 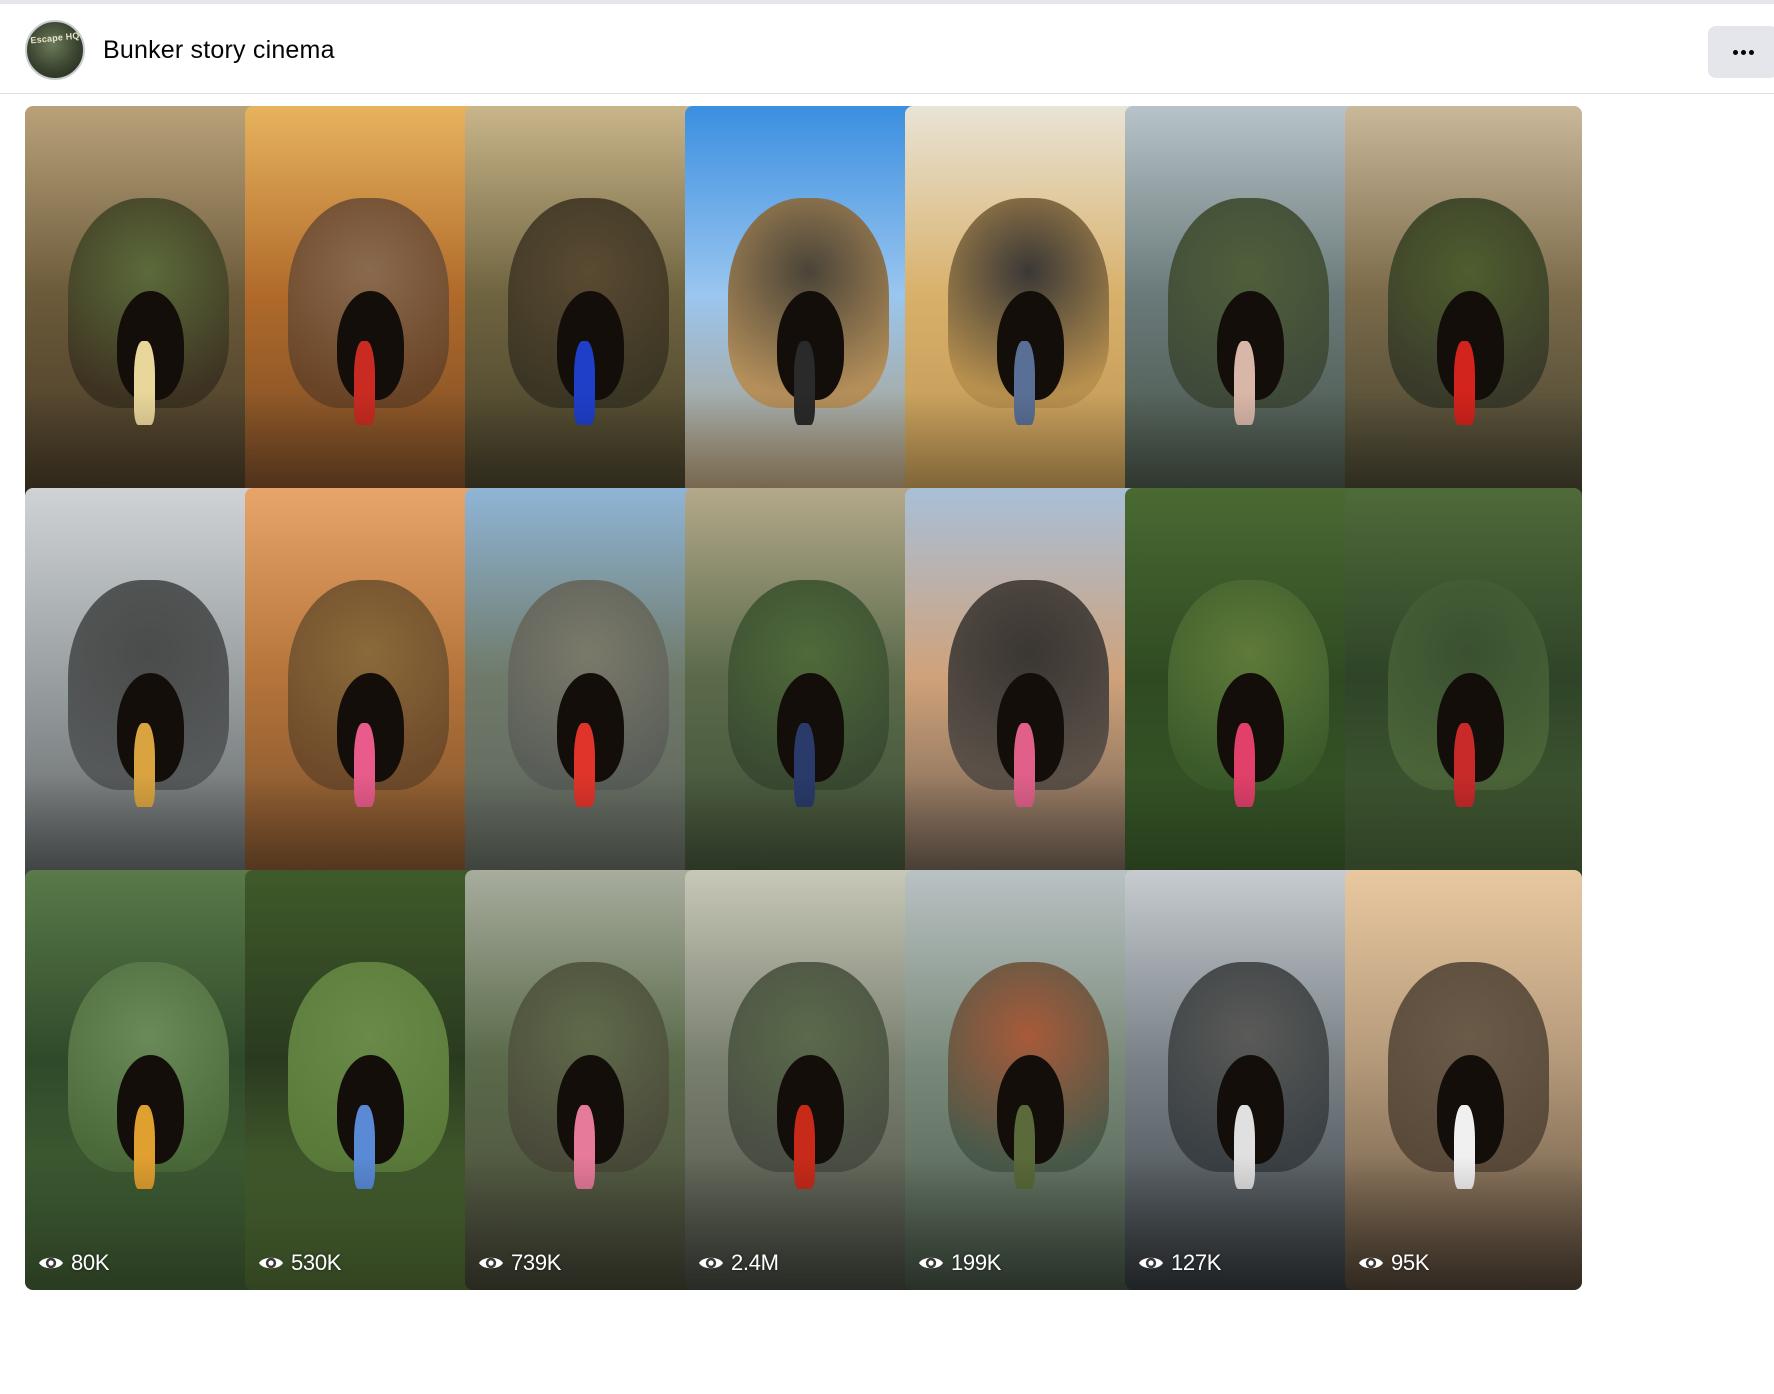 I want to click on reel-thumbnail: 4.4M, so click(x=1023, y=698).